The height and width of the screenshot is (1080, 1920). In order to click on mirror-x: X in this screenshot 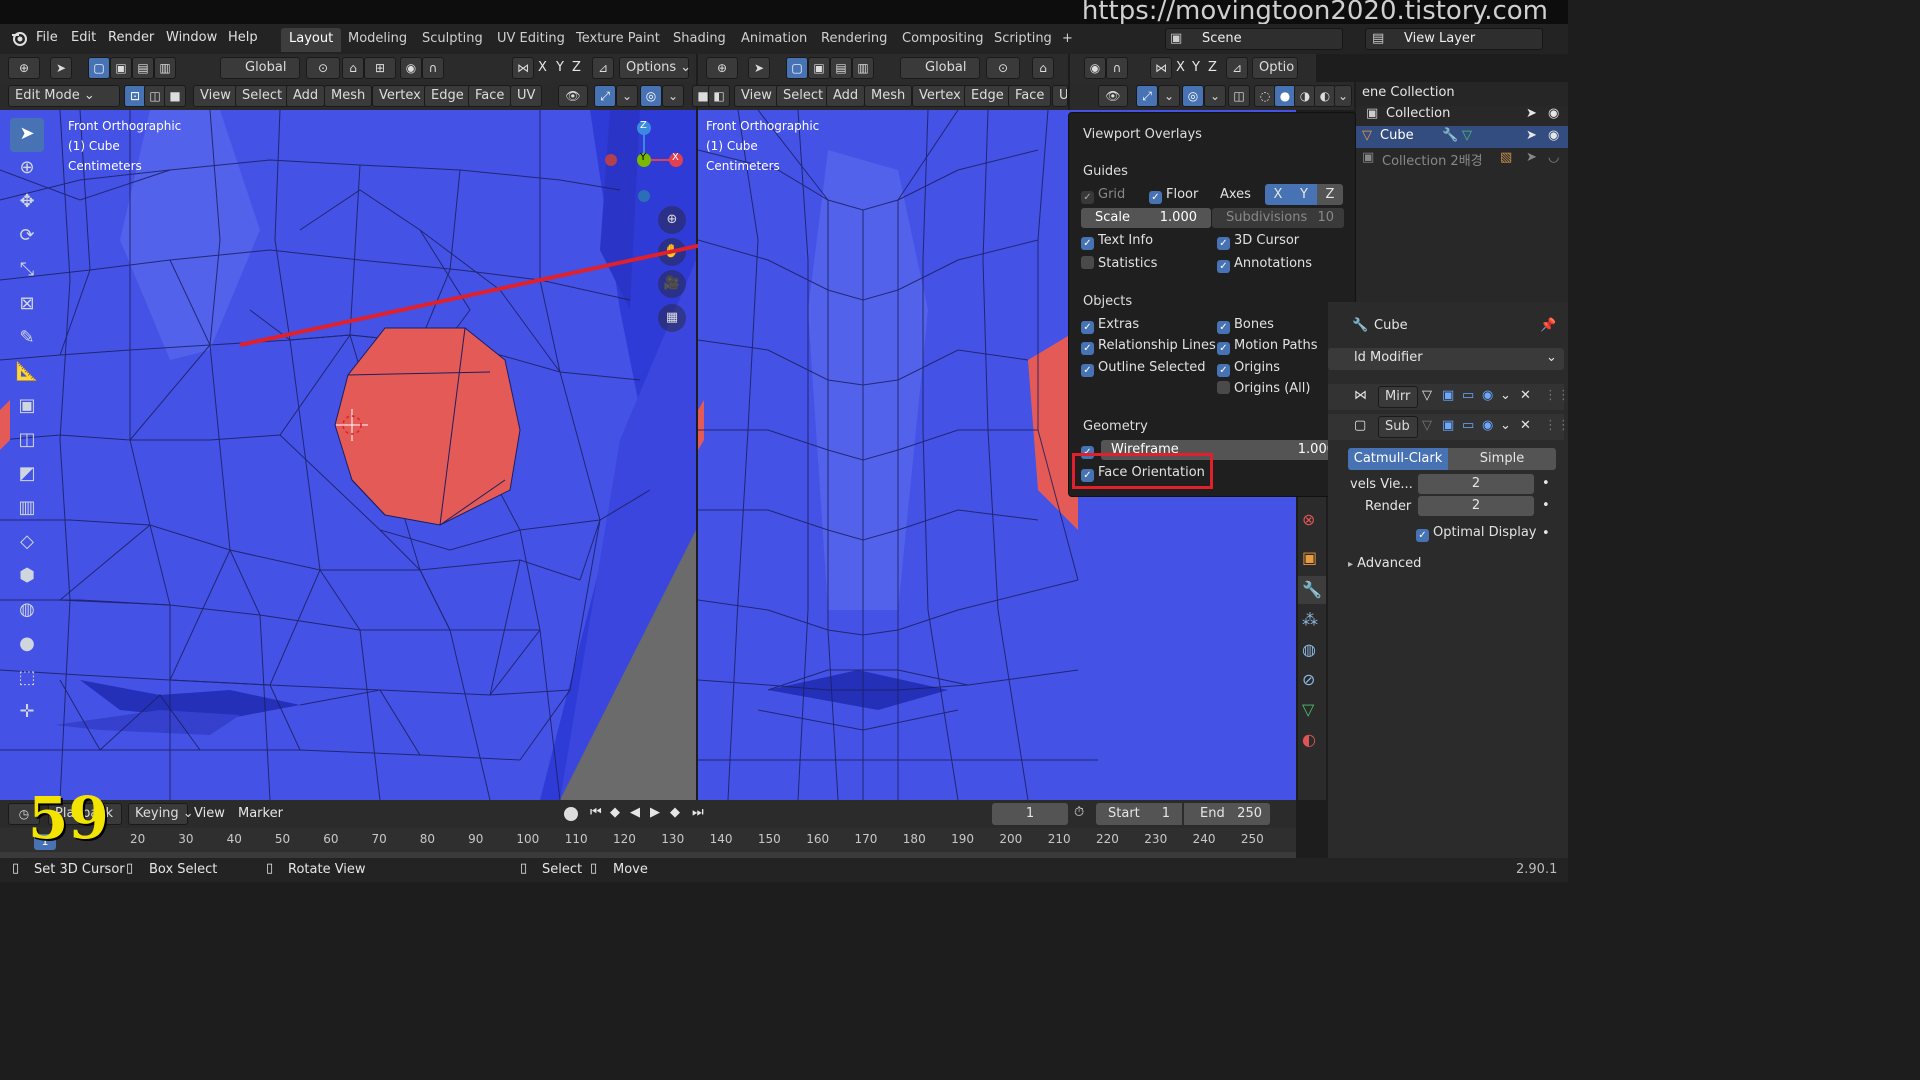, I will do `click(1180, 67)`.